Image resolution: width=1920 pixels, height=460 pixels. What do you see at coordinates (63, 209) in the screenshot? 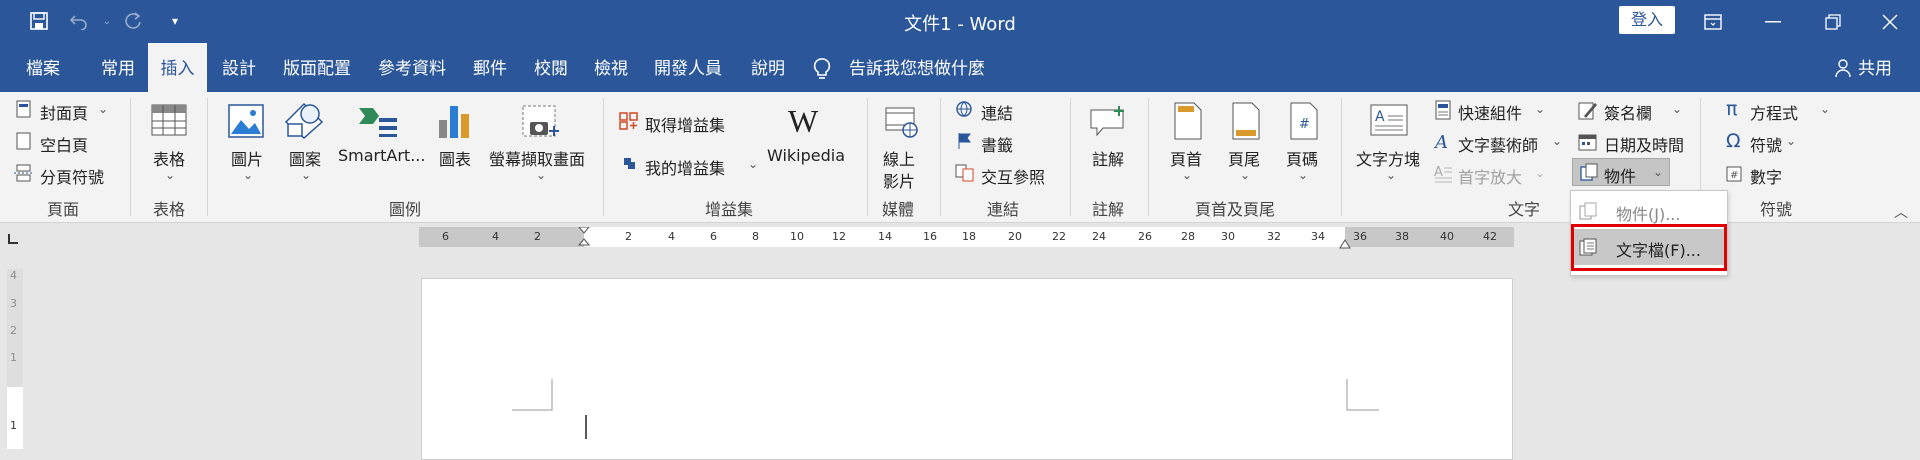
I see `group-label-pages: 頁面` at bounding box center [63, 209].